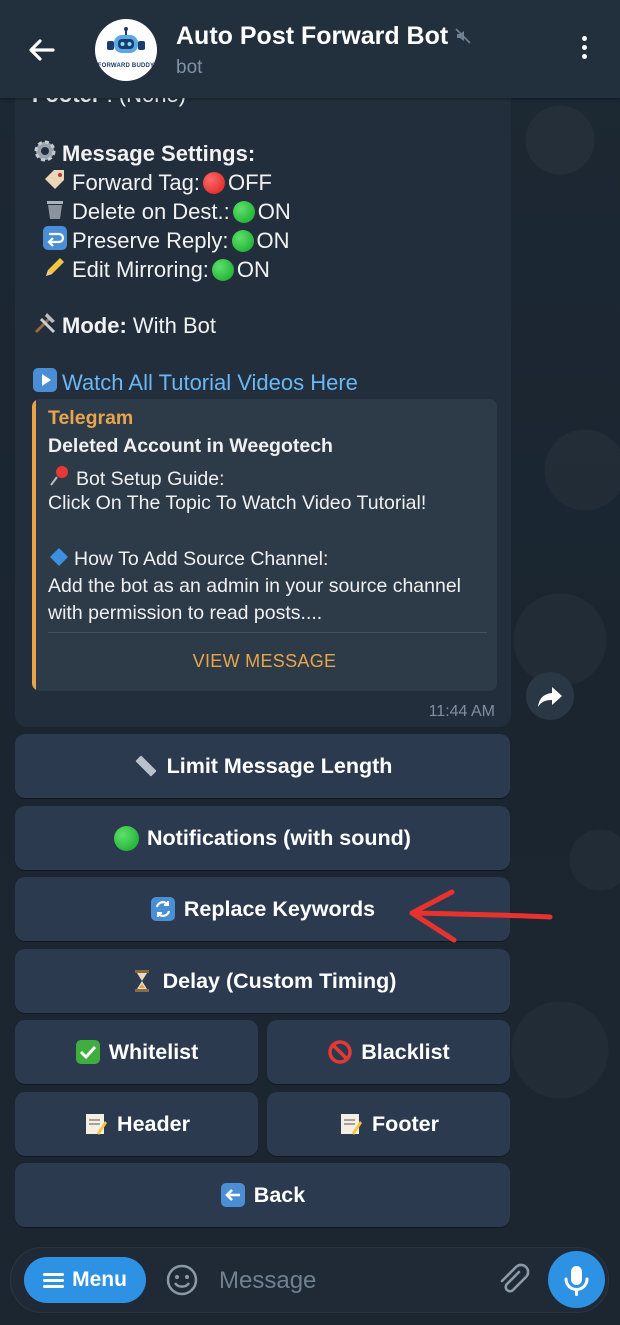 The height and width of the screenshot is (1325, 620). What do you see at coordinates (141, 981) in the screenshot?
I see `hourglass-icon` at bounding box center [141, 981].